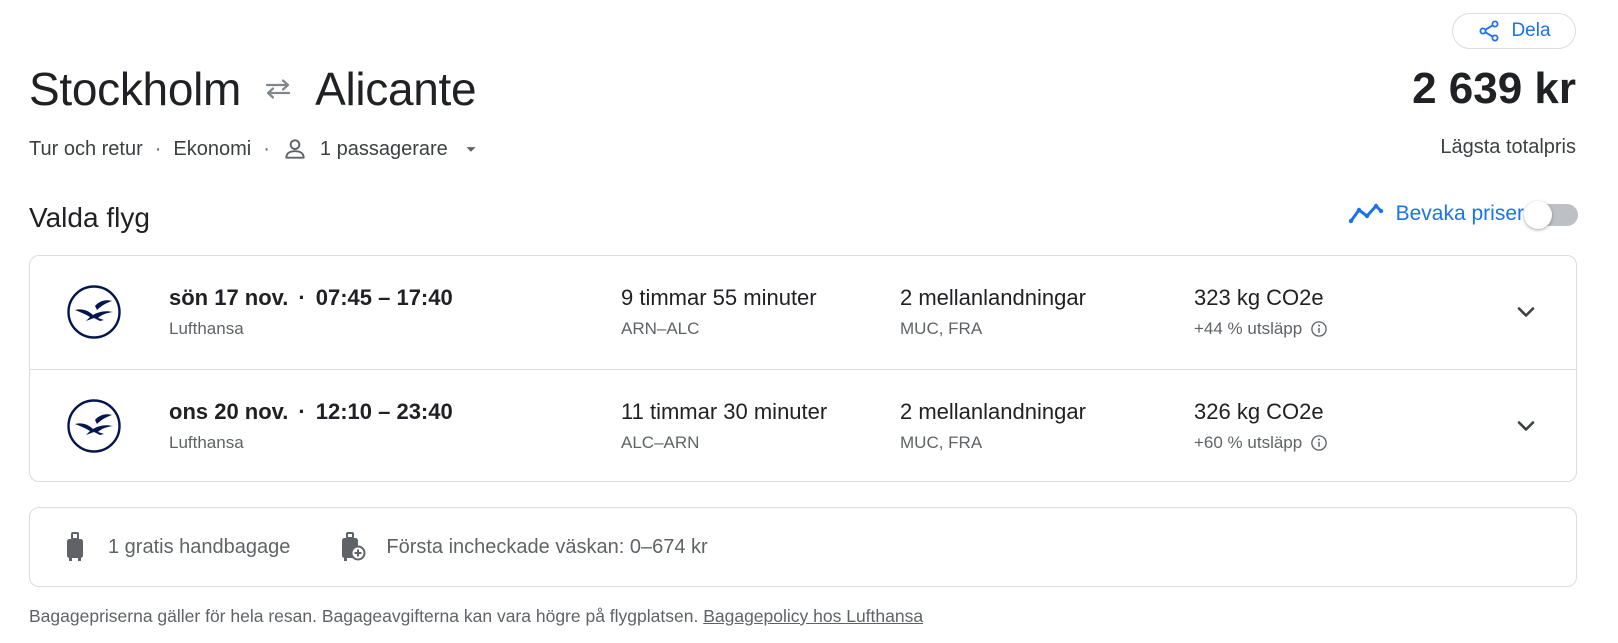 This screenshot has height=643, width=1618. I want to click on track-prices-toggle, so click(1551, 215).